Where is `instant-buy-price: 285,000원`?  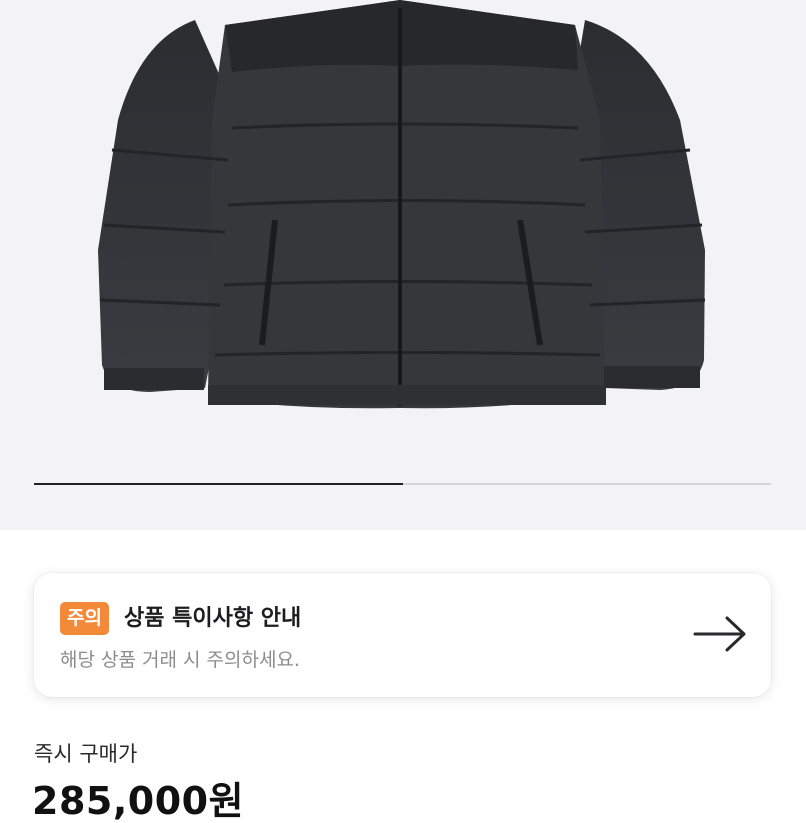
instant-buy-price: 285,000원 is located at coordinates (138, 801).